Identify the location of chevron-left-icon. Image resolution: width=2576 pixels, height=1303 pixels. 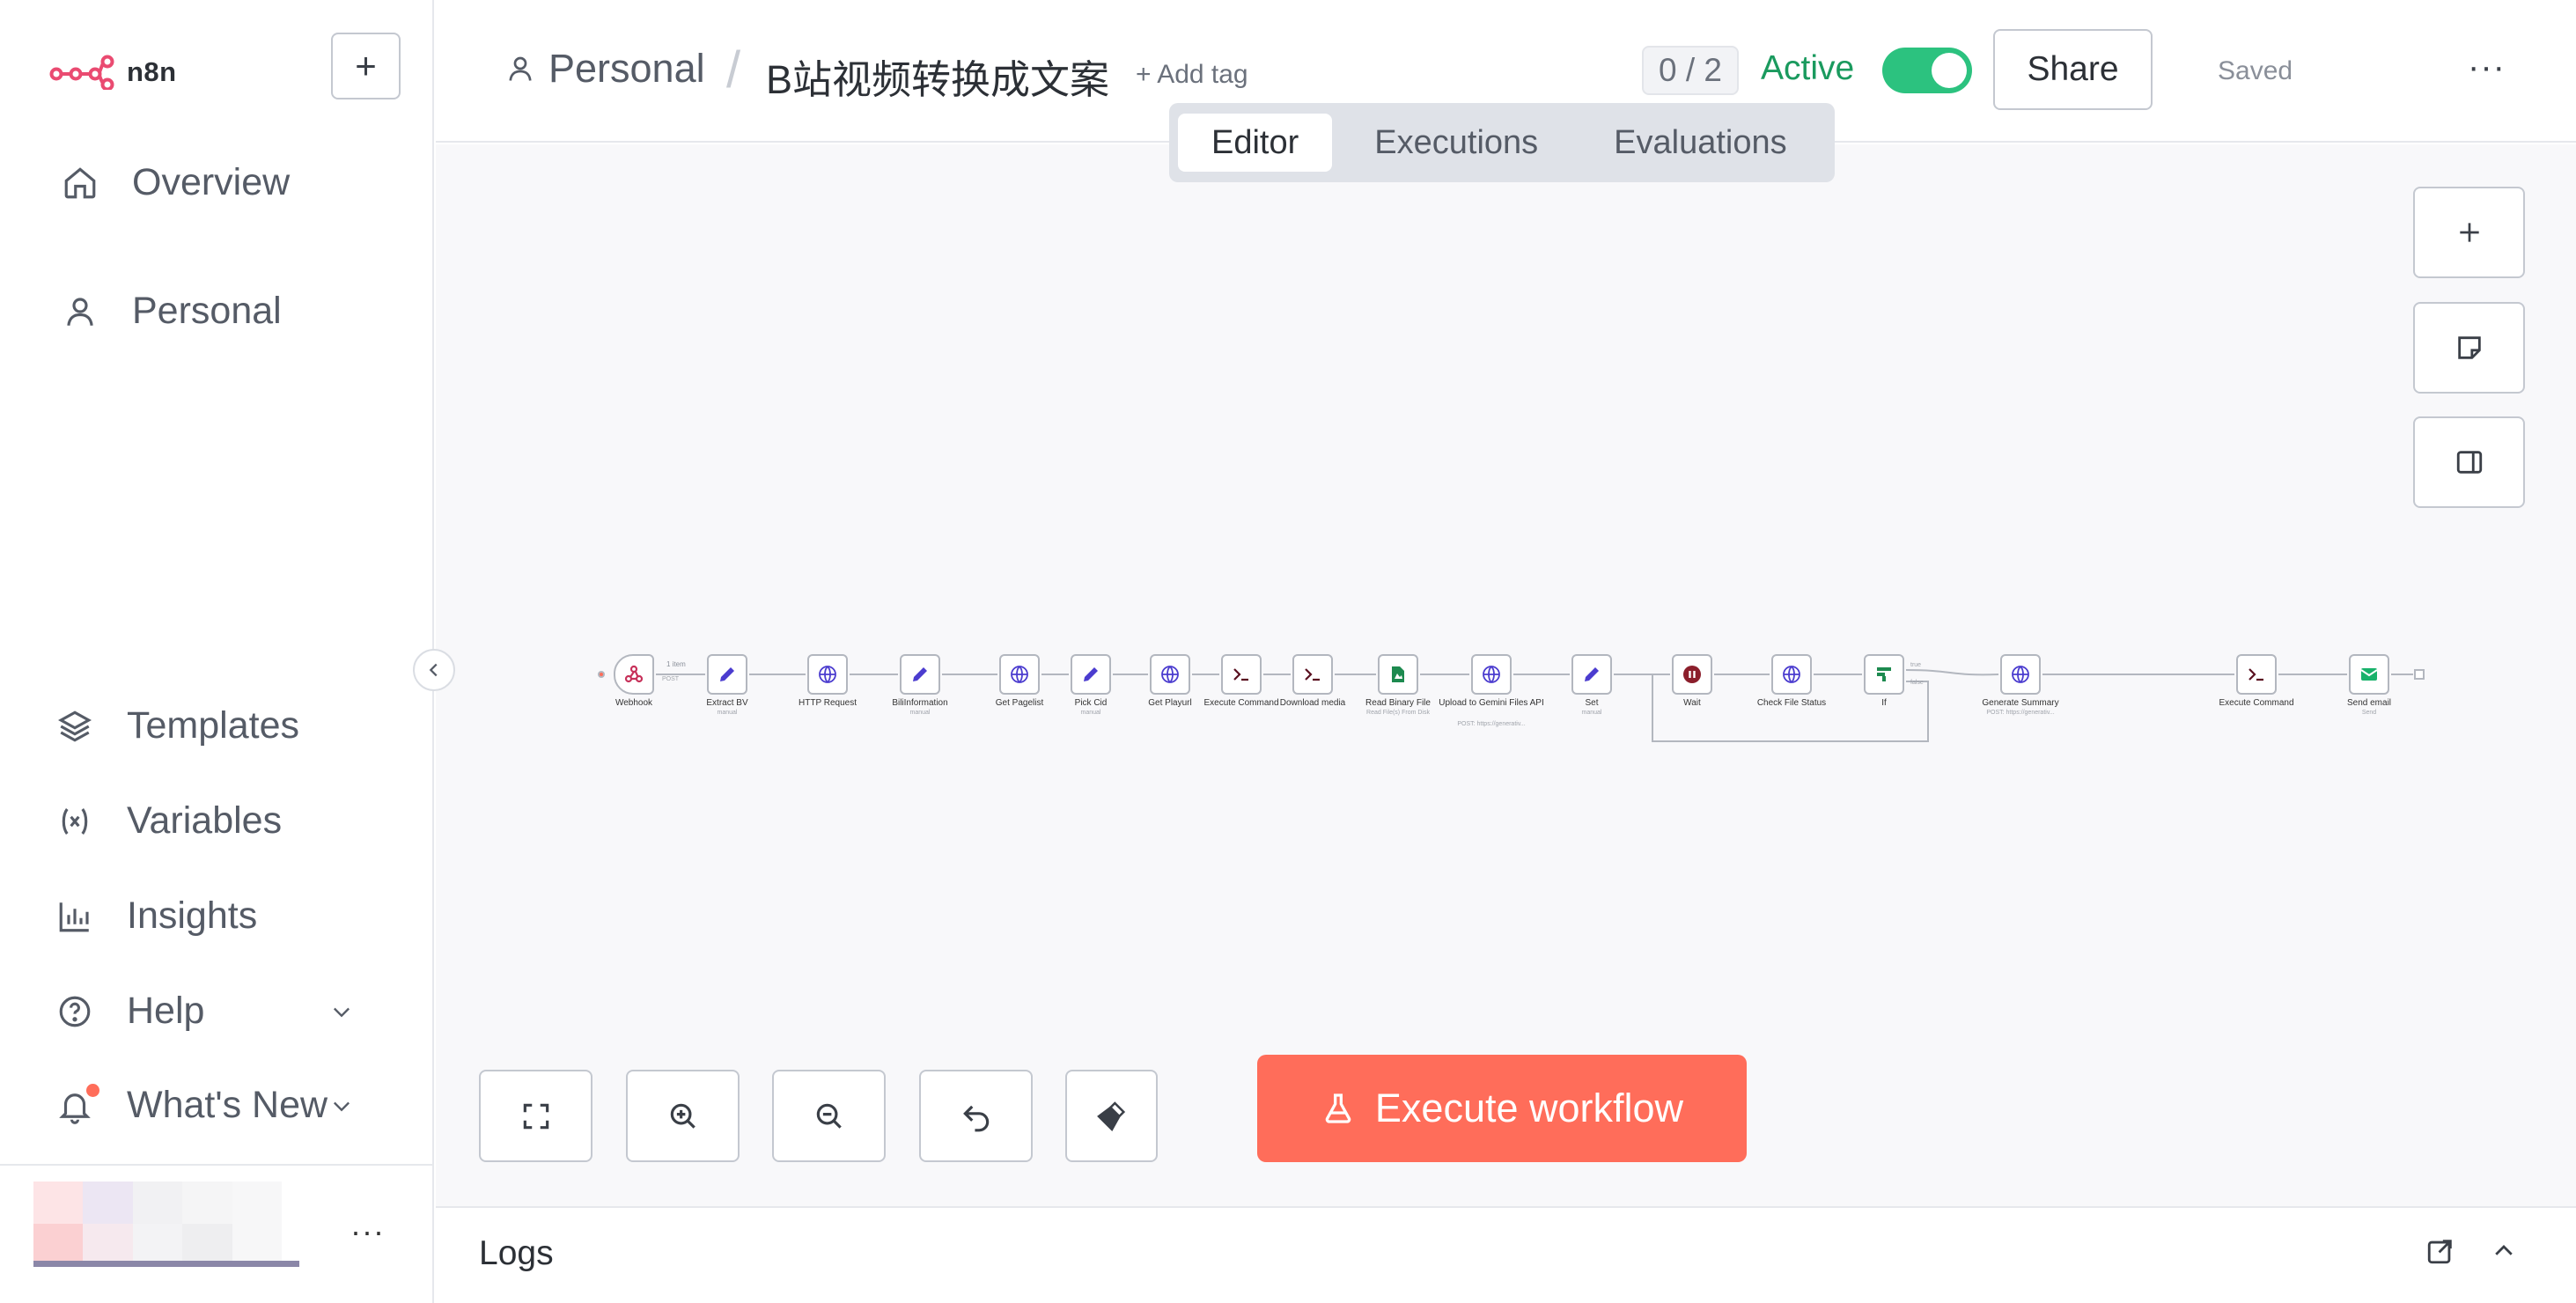
(433, 670).